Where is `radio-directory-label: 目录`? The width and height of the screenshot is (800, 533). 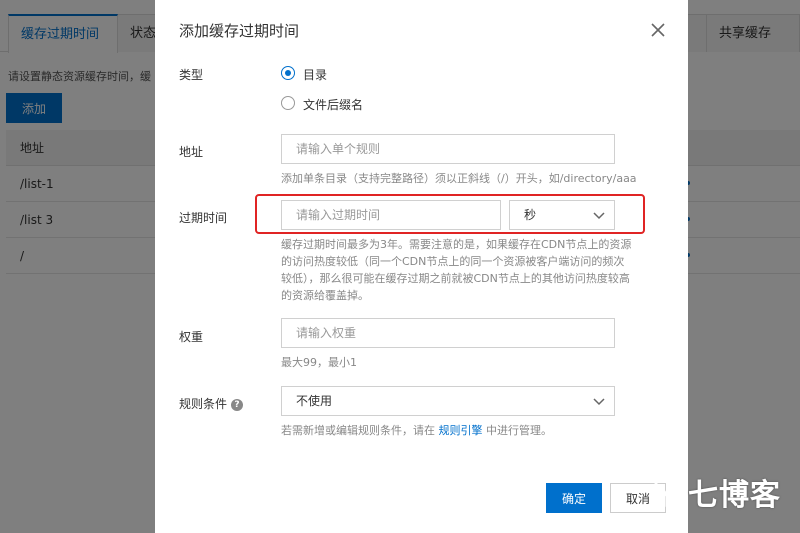
radio-directory-label: 目录 is located at coordinates (315, 74).